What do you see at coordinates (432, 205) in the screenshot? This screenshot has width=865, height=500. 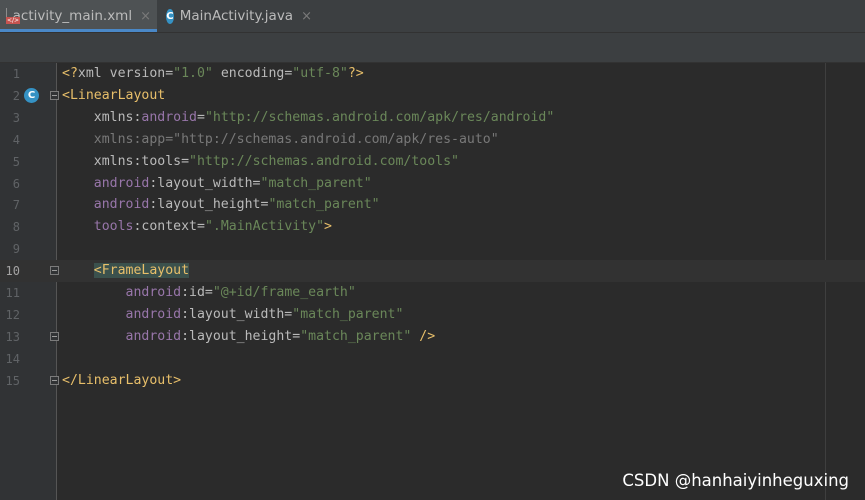 I see `code-line: 7 android:layout_height="match_parent"` at bounding box center [432, 205].